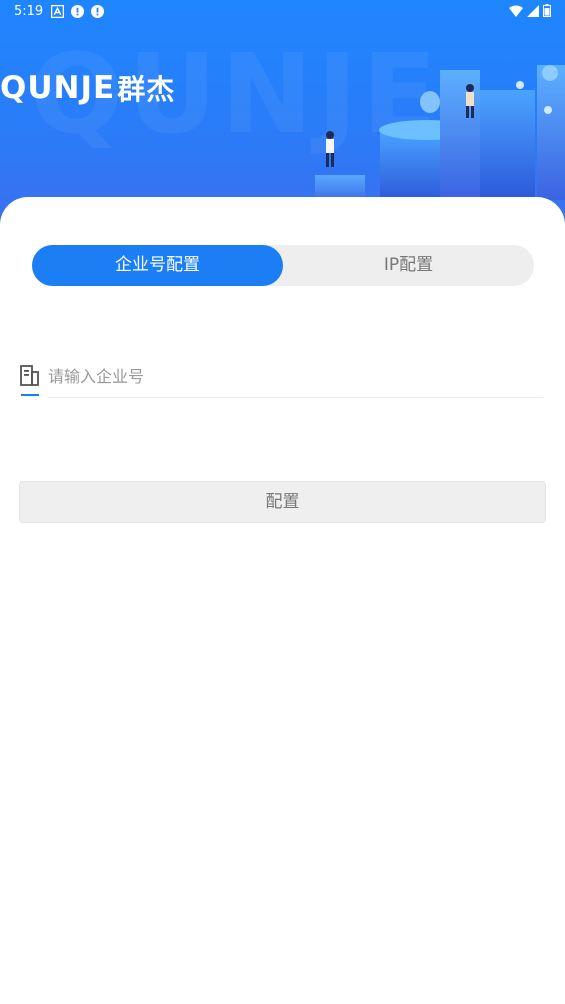  Describe the element at coordinates (533, 10) in the screenshot. I see `signal-icon` at that location.